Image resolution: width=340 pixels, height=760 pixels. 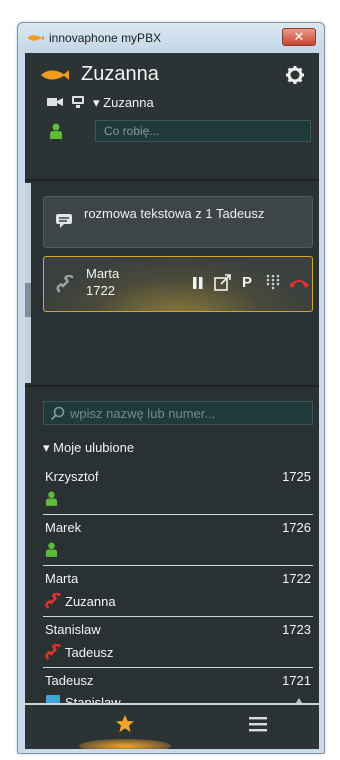 What do you see at coordinates (296, 578) in the screenshot?
I see `contact-number: 1722` at bounding box center [296, 578].